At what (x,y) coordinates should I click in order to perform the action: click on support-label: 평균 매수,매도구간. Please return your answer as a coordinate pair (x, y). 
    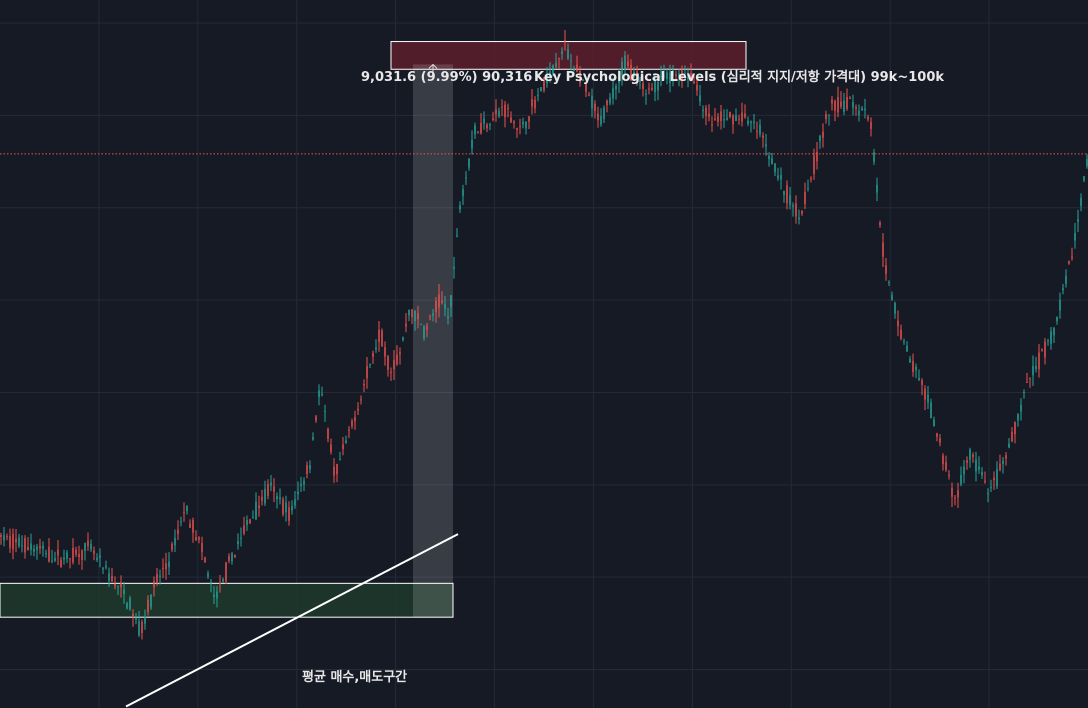
    Looking at the image, I should click on (354, 677).